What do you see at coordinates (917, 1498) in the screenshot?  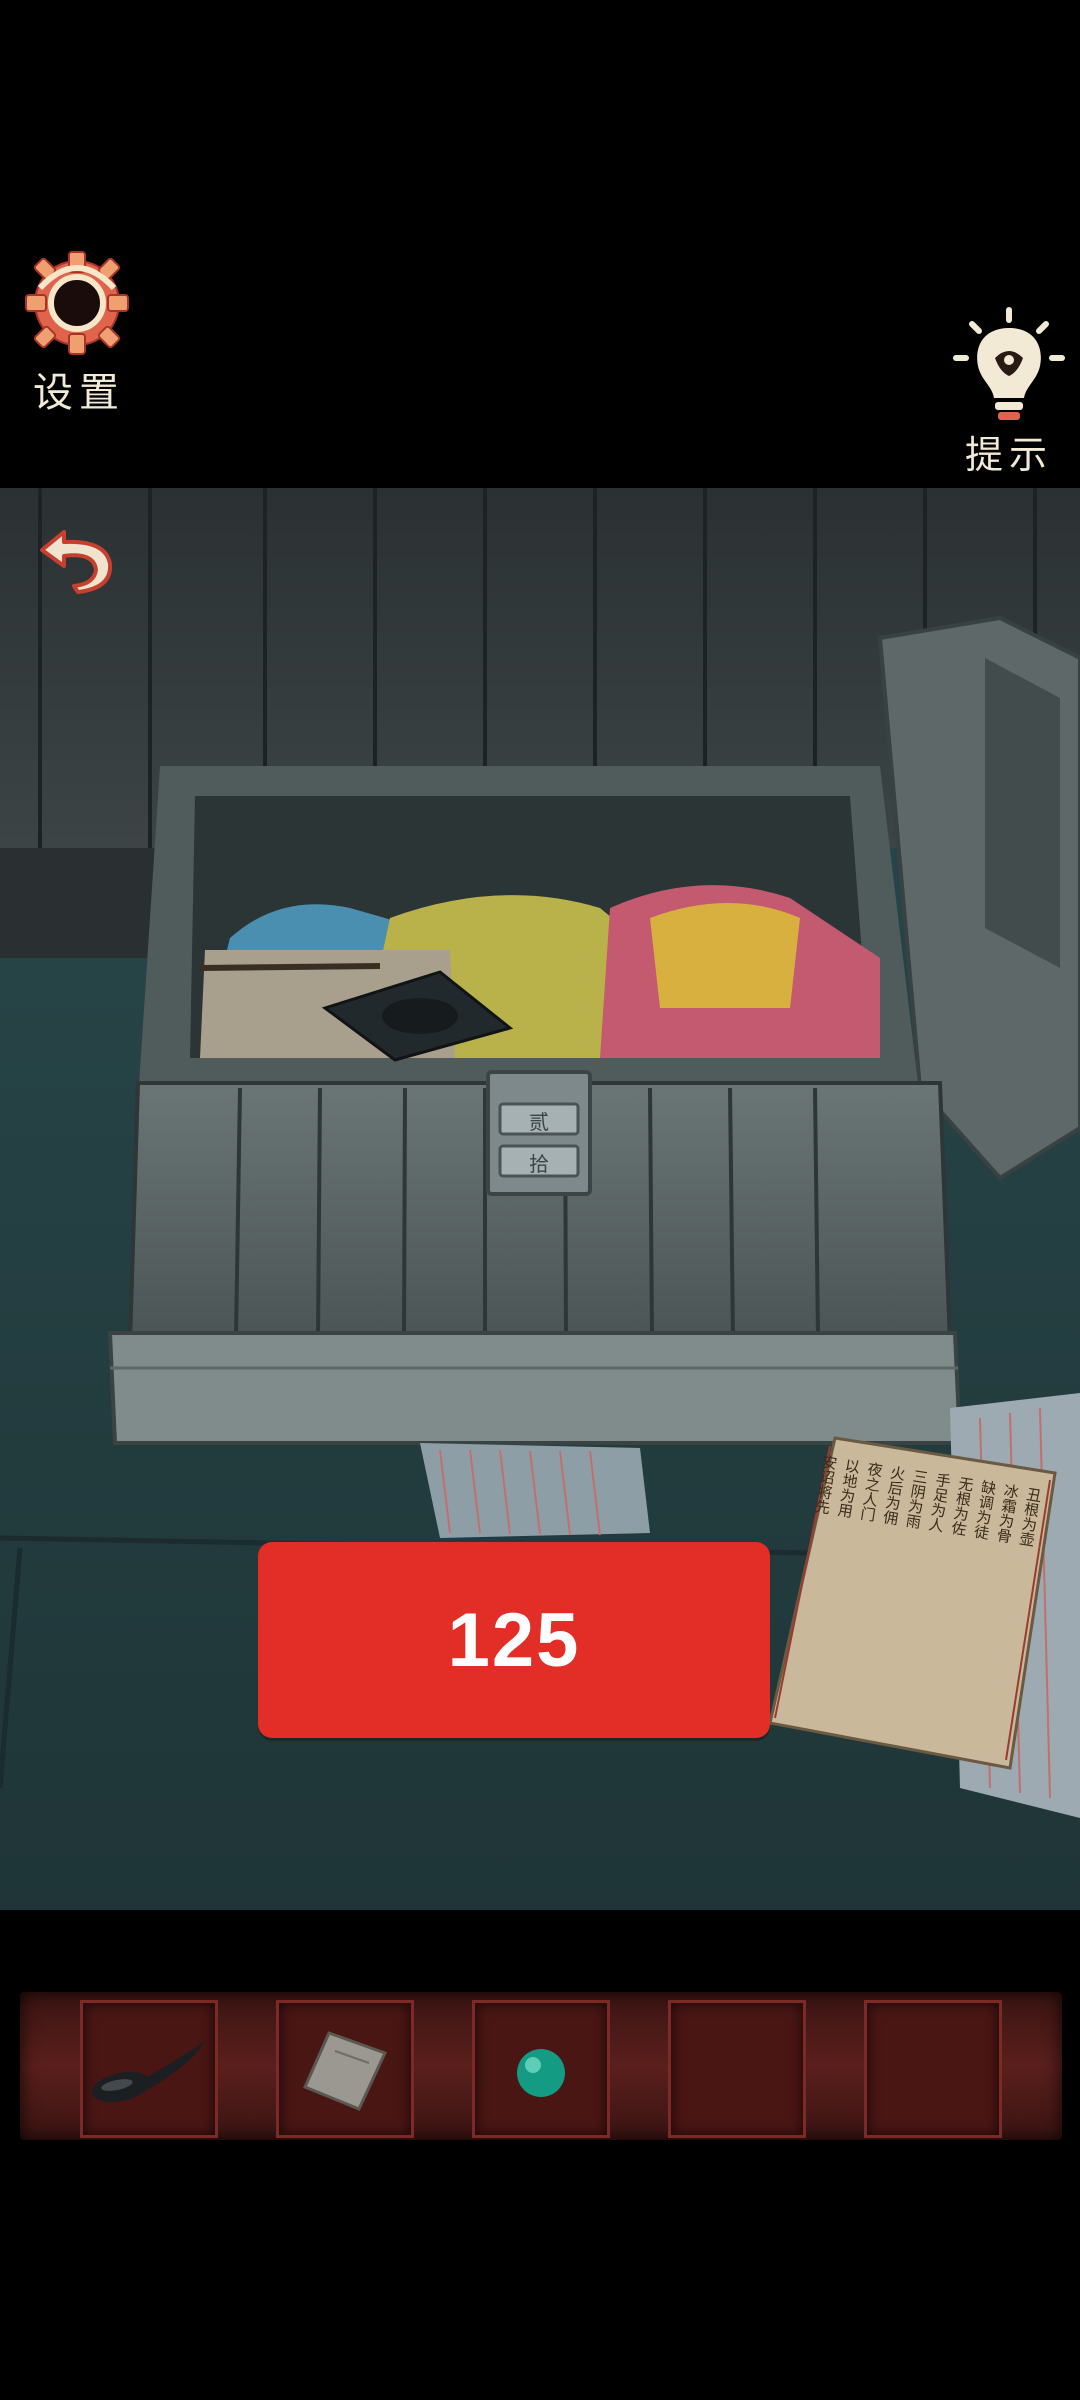 I see `scroll-col: 三阴为雨` at bounding box center [917, 1498].